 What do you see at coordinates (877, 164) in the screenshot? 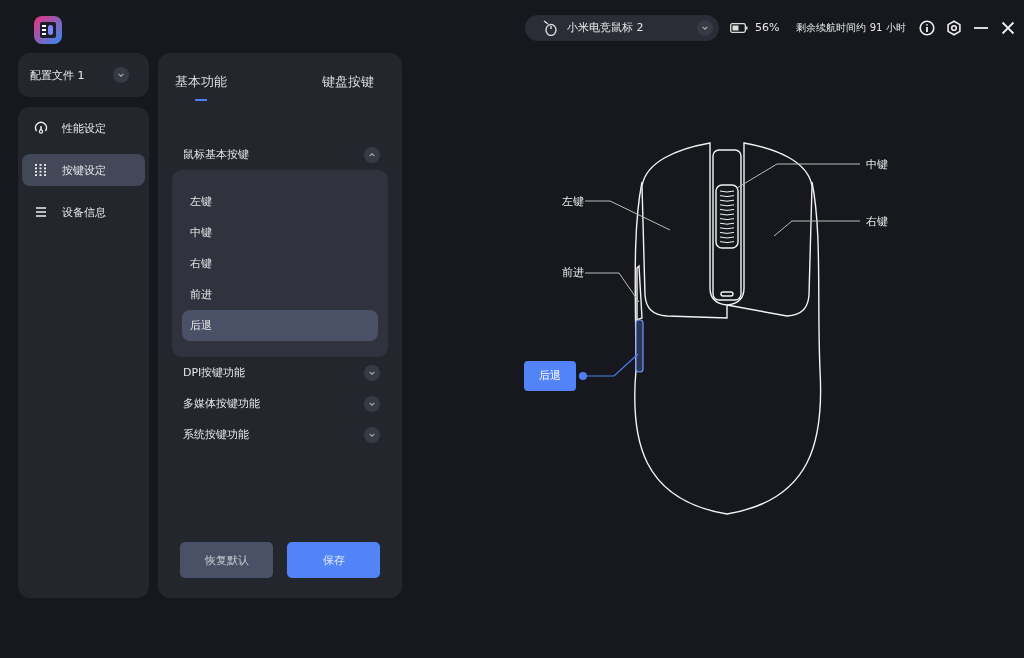
I see `button-label: 中键` at bounding box center [877, 164].